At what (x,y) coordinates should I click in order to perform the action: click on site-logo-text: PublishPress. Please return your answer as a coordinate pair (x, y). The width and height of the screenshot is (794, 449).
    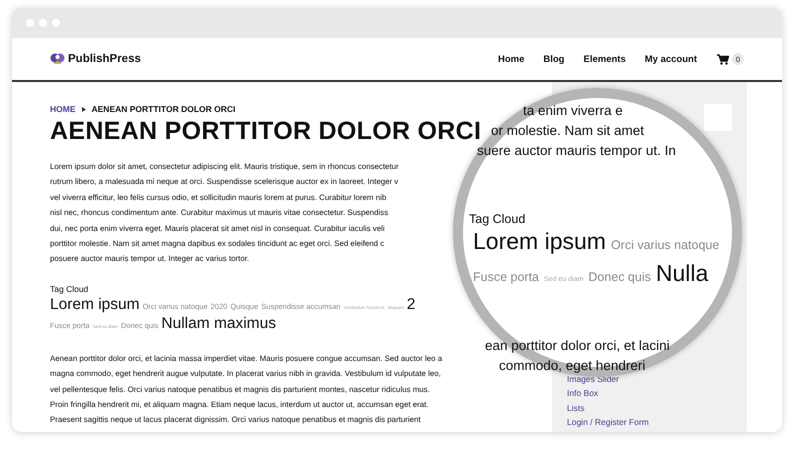
    Looking at the image, I should click on (104, 59).